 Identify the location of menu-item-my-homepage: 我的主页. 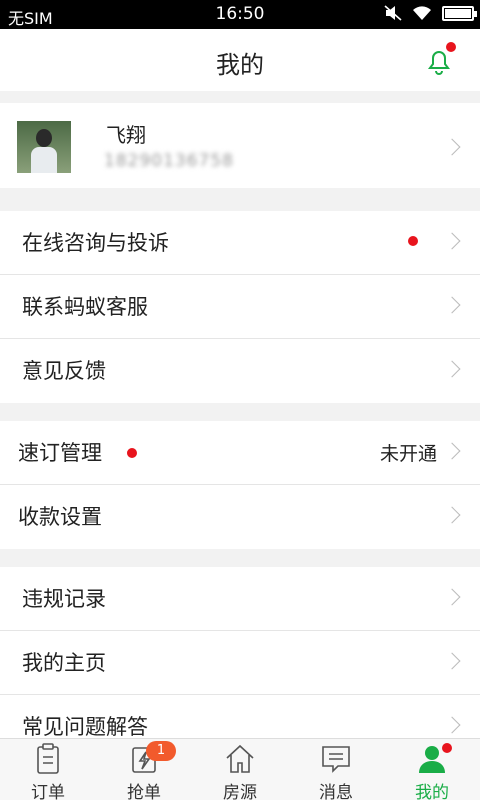
(240, 663).